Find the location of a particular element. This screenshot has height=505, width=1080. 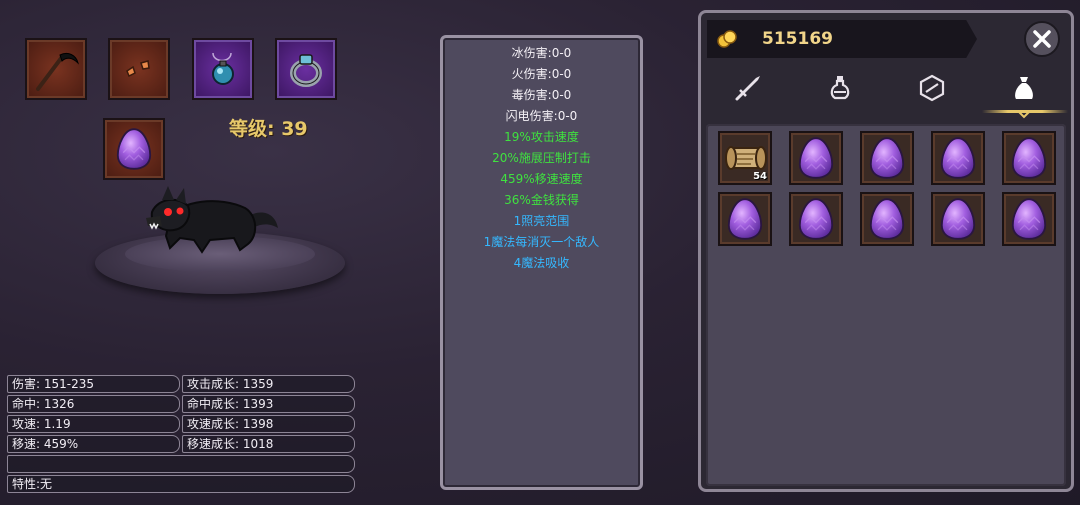

stat-row is located at coordinates (181, 464).